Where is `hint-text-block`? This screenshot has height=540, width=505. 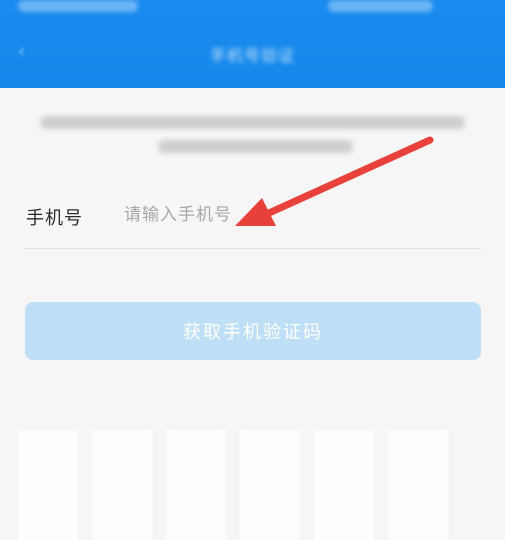 hint-text-block is located at coordinates (253, 136).